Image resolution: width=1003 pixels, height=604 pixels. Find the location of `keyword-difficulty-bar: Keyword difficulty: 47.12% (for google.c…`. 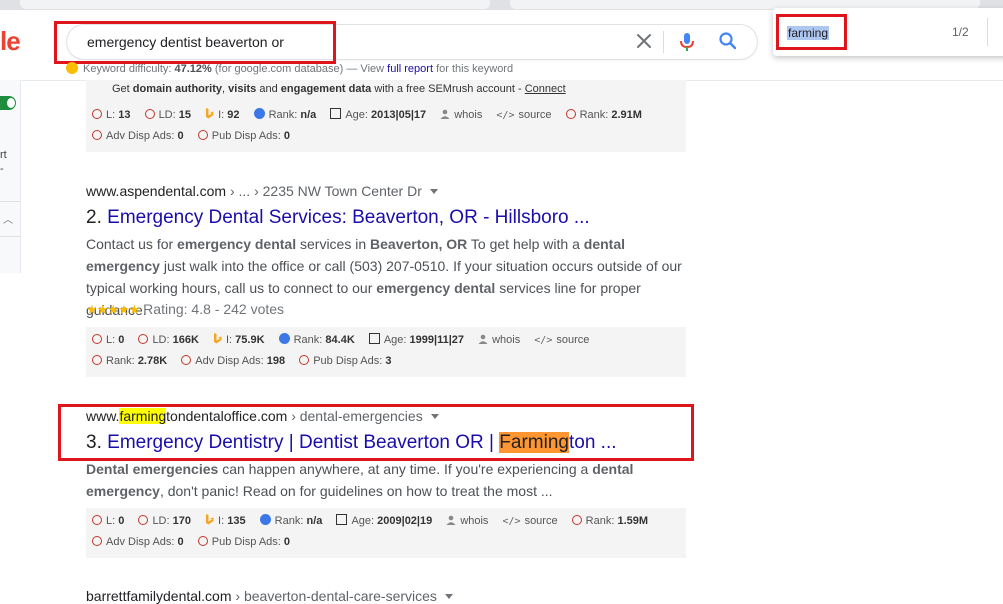

keyword-difficulty-bar: Keyword difficulty: 47.12% (for google.c… is located at coordinates (289, 68).